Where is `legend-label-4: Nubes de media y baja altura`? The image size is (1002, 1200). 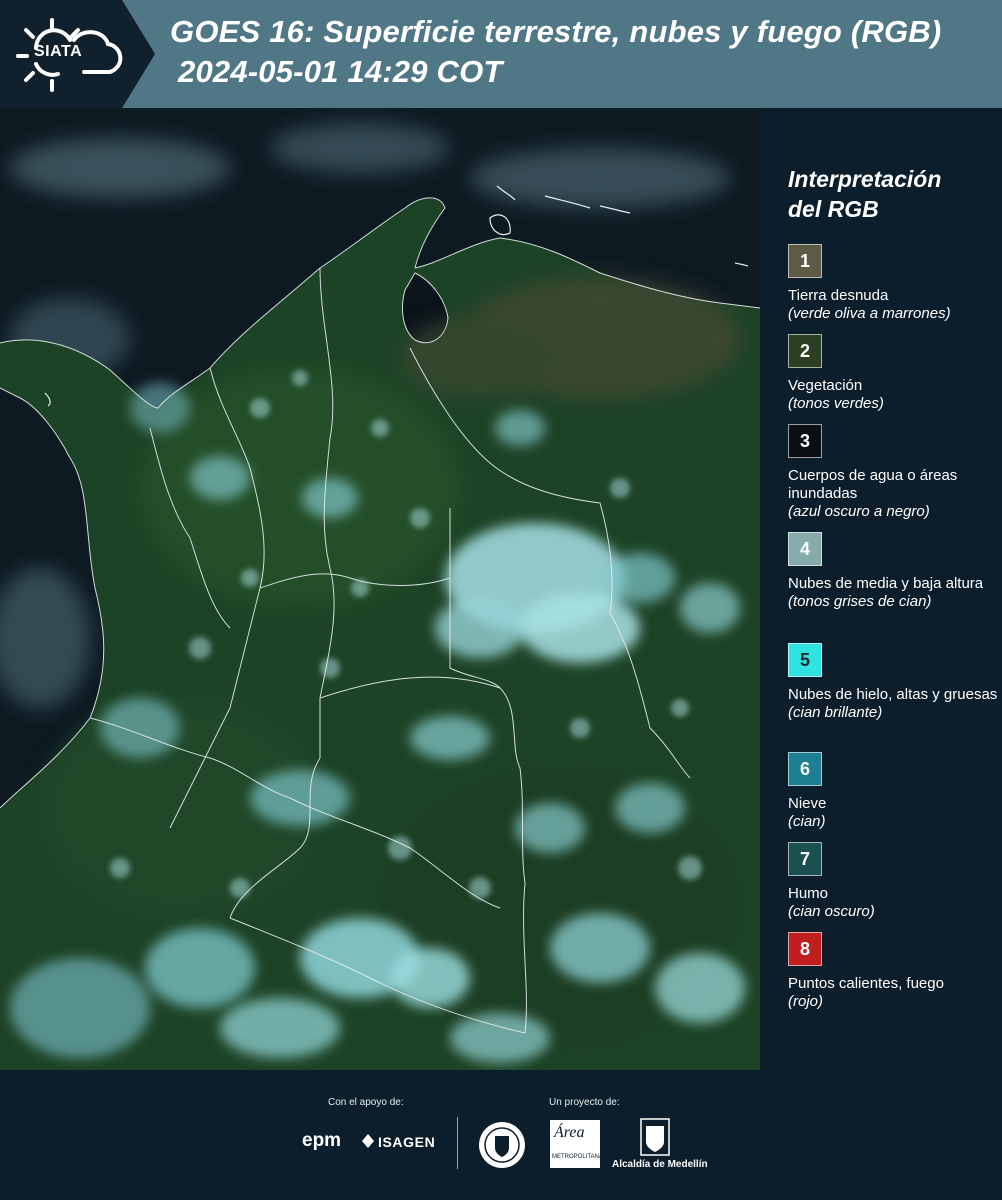 legend-label-4: Nubes de media y baja altura is located at coordinates (886, 583).